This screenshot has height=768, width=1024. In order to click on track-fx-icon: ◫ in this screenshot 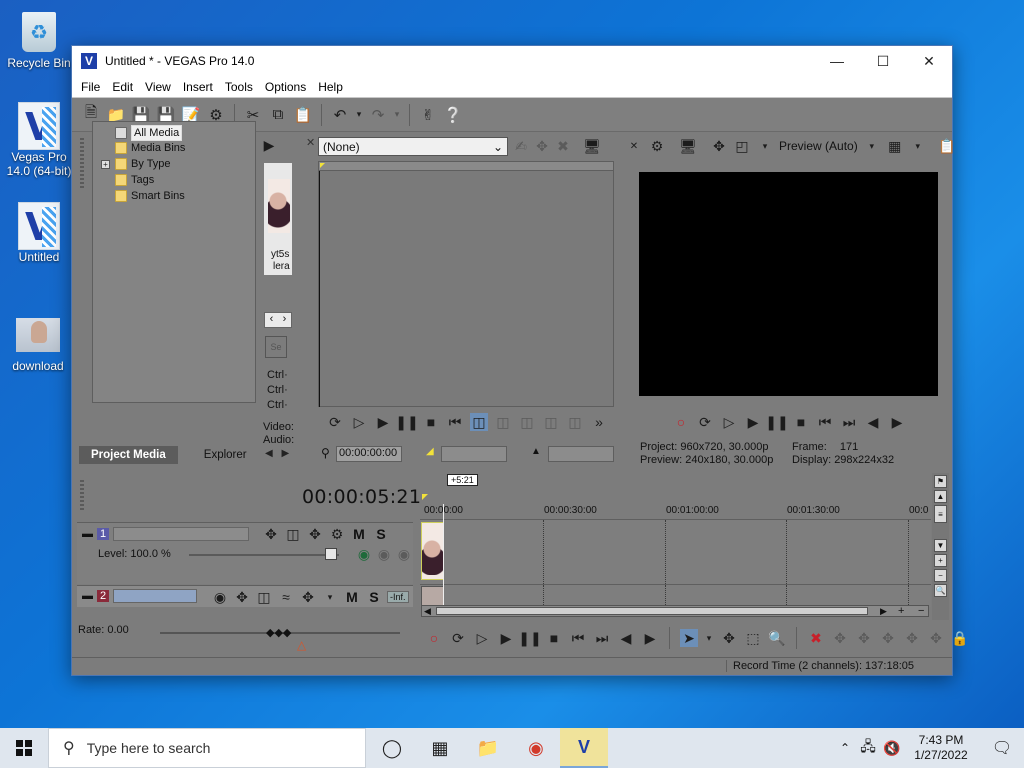, I will do `click(264, 597)`.